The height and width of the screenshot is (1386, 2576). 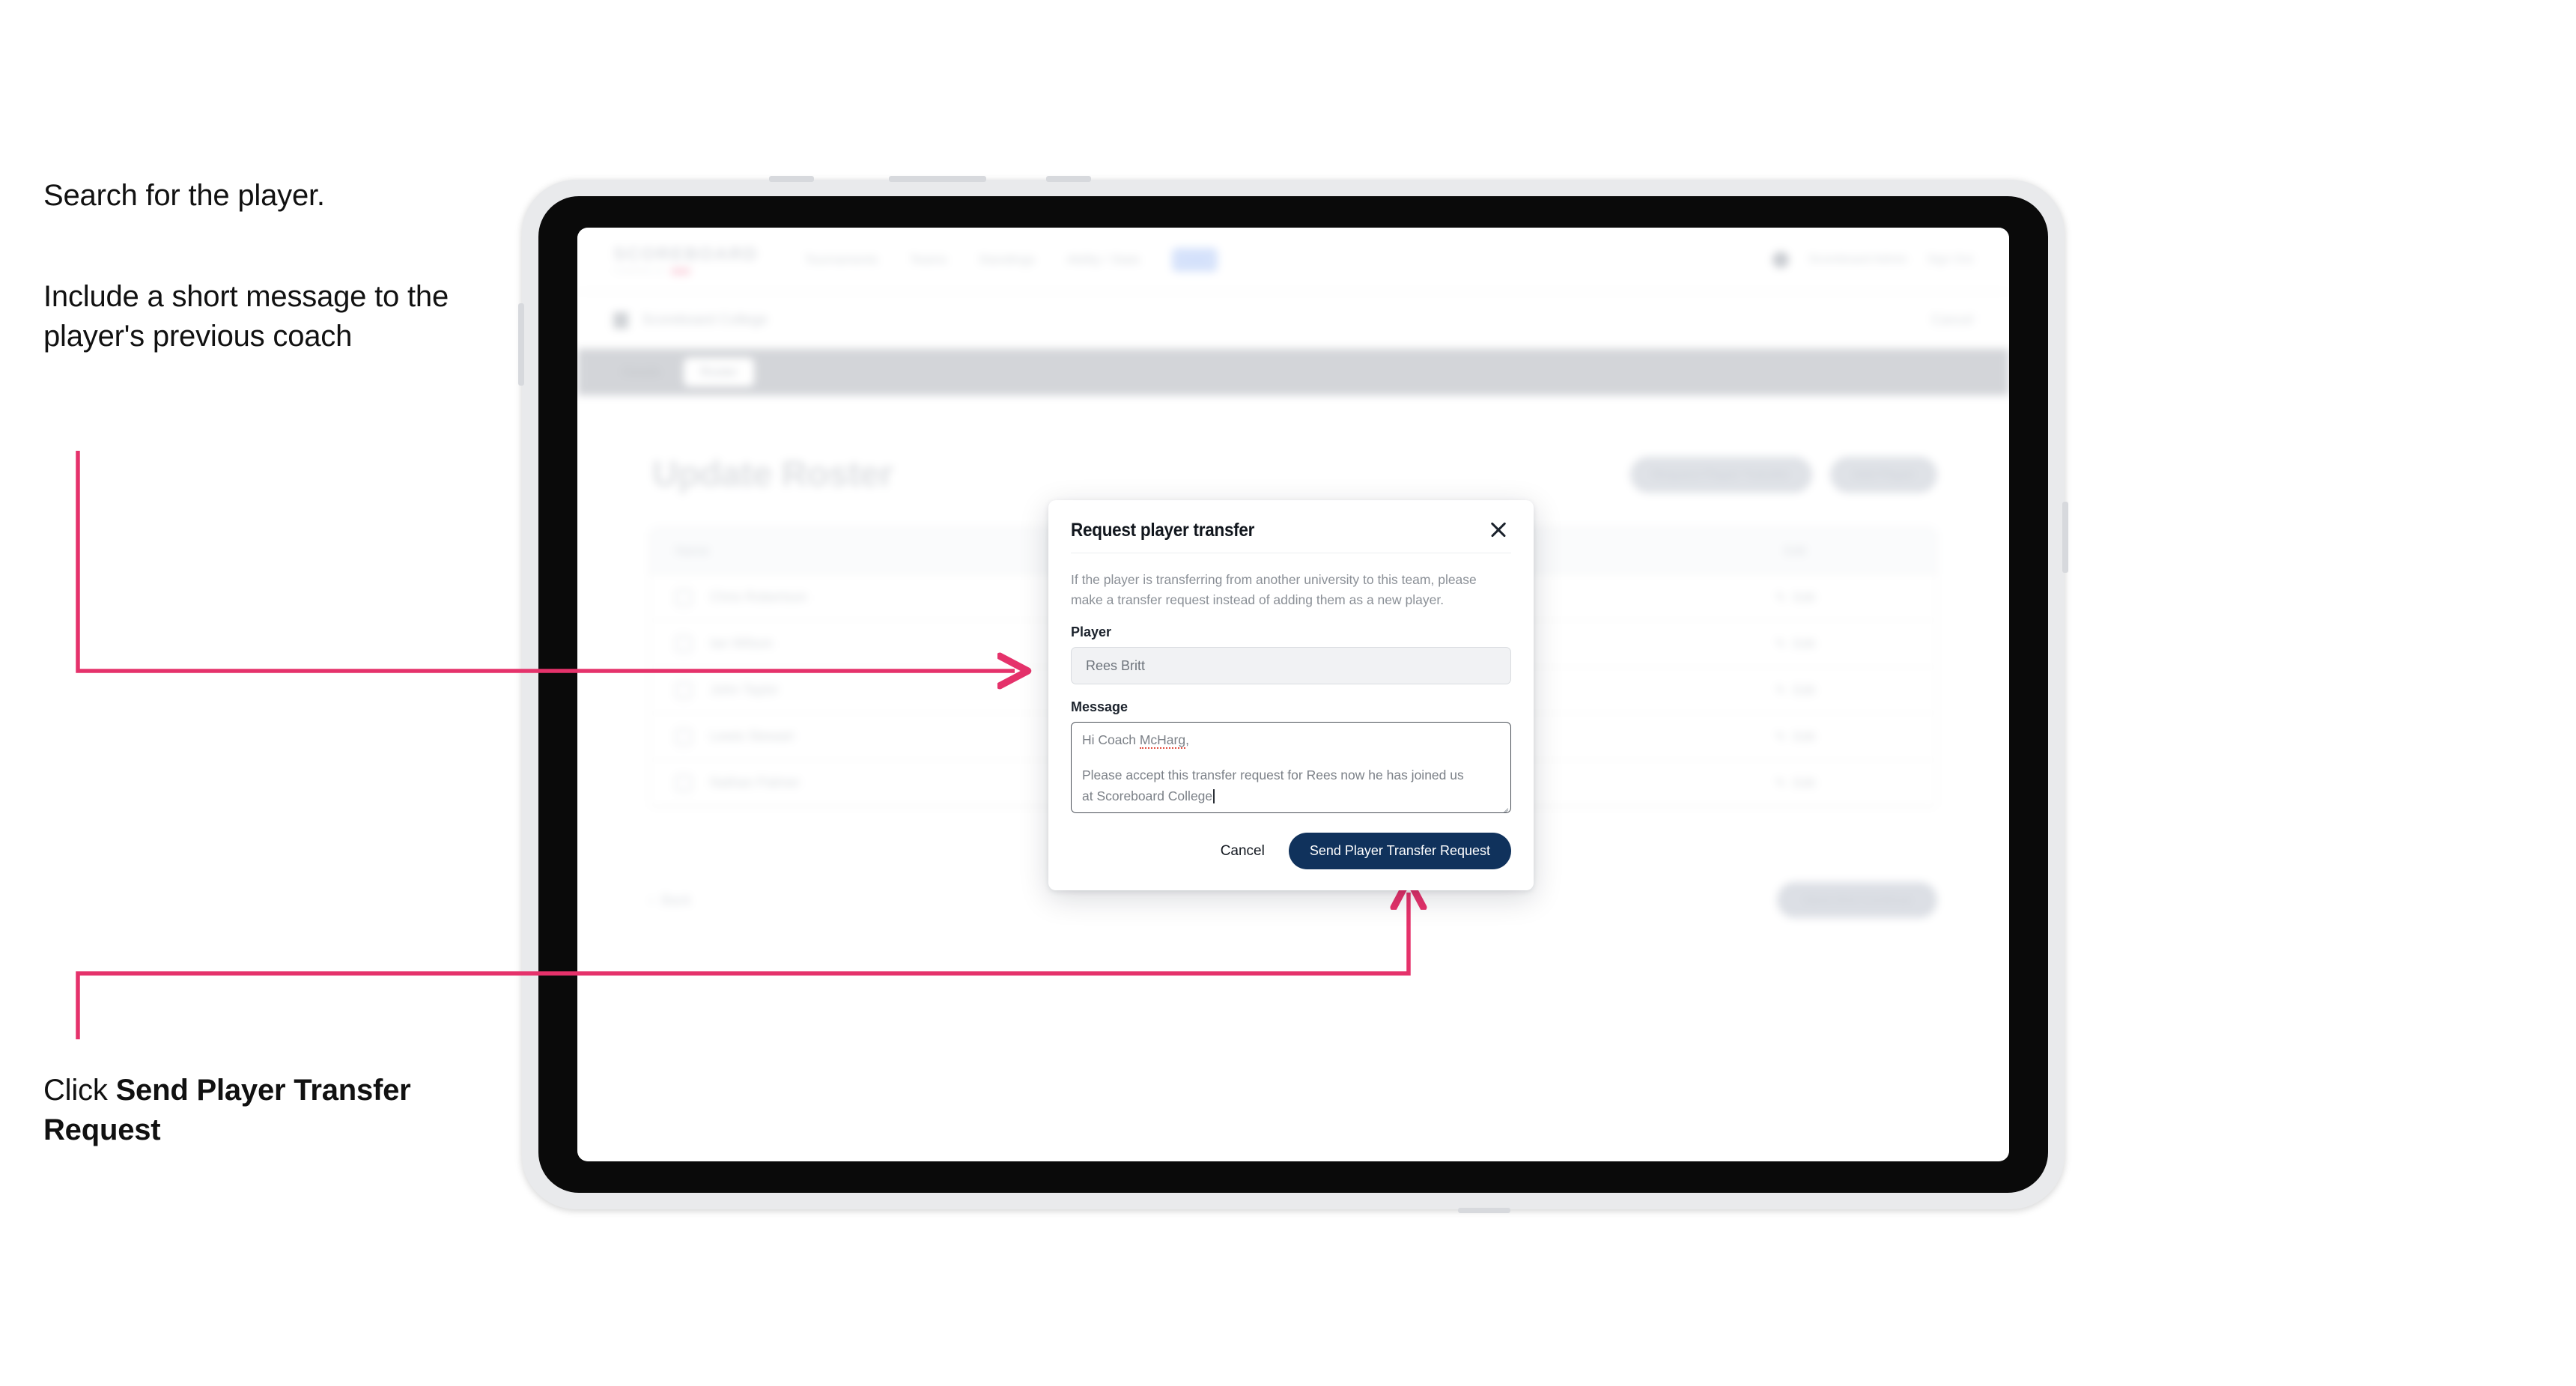 I want to click on player-field-label: Player, so click(x=1091, y=632).